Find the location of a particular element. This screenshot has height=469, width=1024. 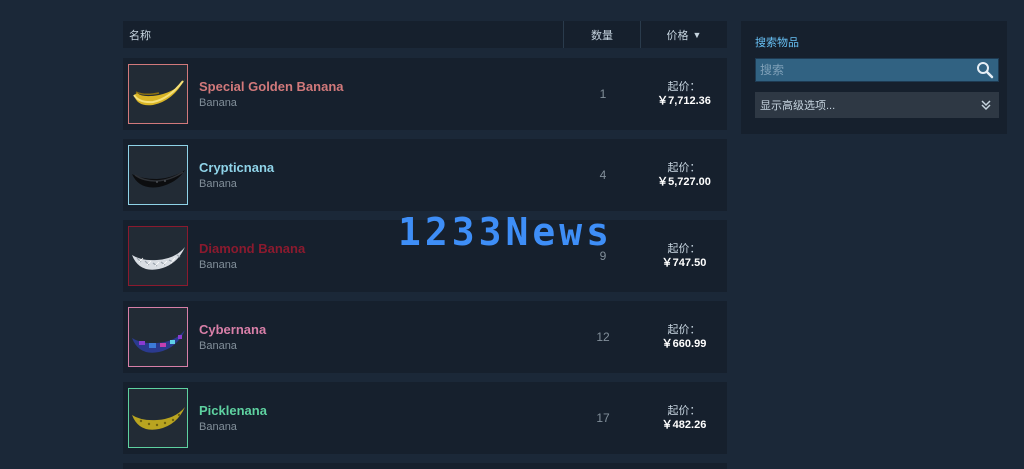

item-quantity: 4 is located at coordinates (603, 175).